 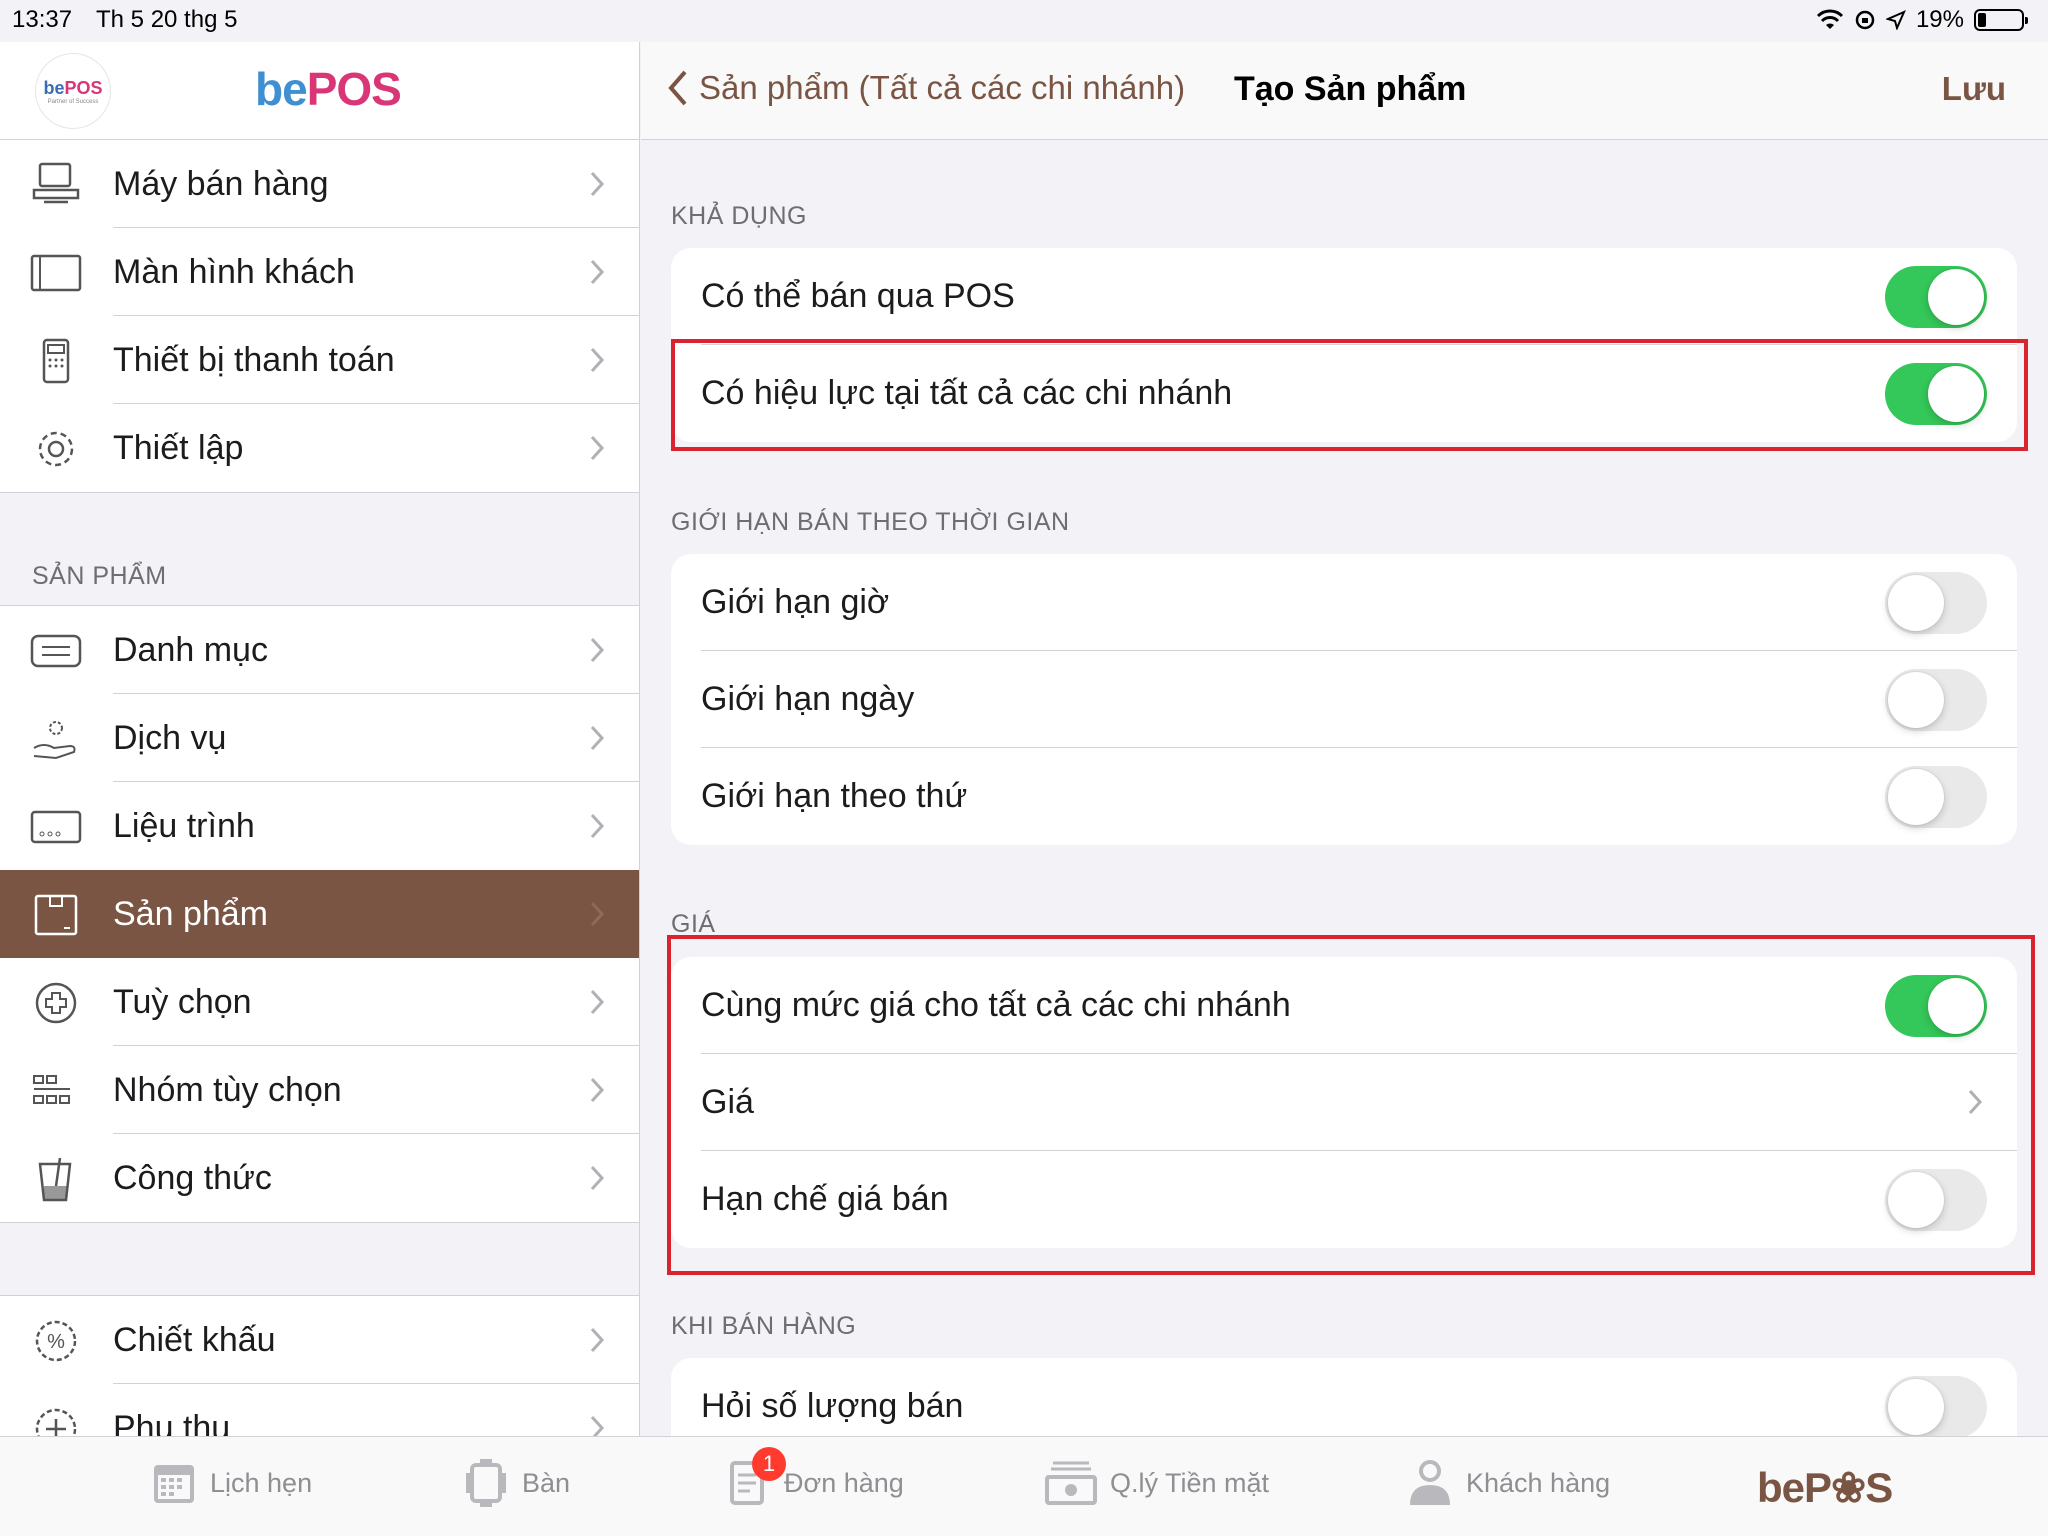 I want to click on wifi-icon, so click(x=1830, y=19).